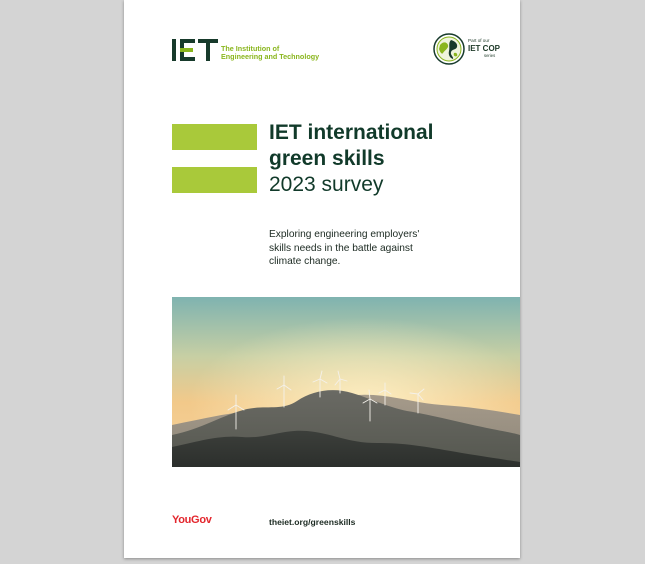 The height and width of the screenshot is (564, 645). Describe the element at coordinates (326, 184) in the screenshot. I see `title-line3: 2023 survey` at that location.